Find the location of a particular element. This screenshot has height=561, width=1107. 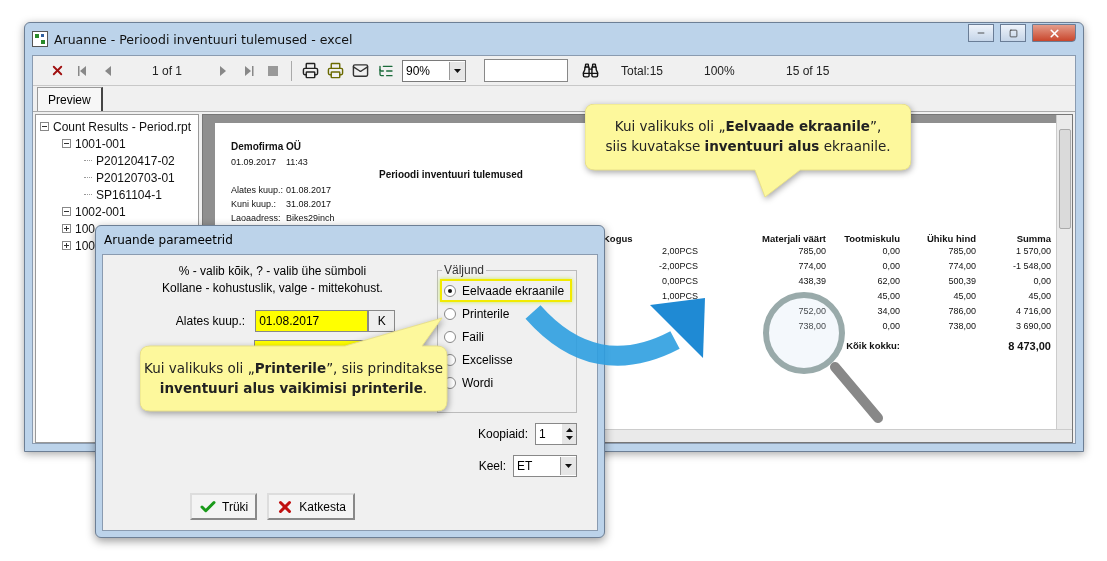

total-value: 8 473,00 is located at coordinates (1029, 346).